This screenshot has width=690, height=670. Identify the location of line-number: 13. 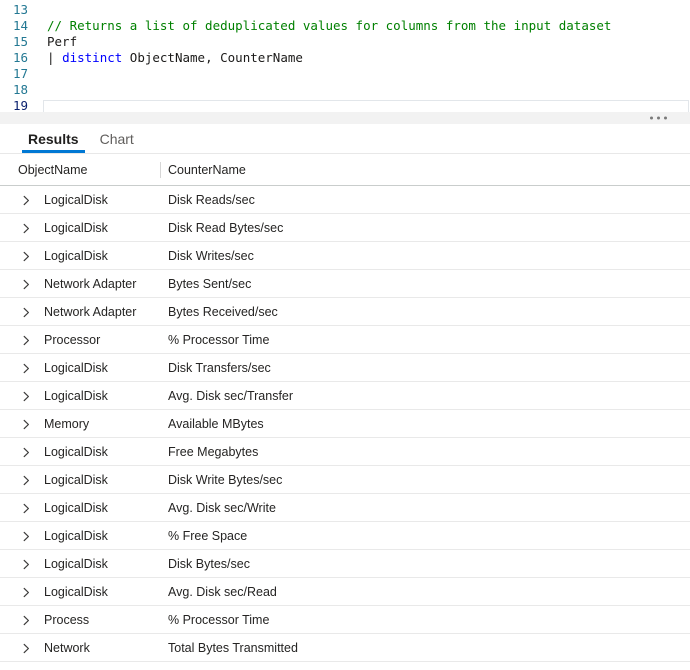
(20, 9).